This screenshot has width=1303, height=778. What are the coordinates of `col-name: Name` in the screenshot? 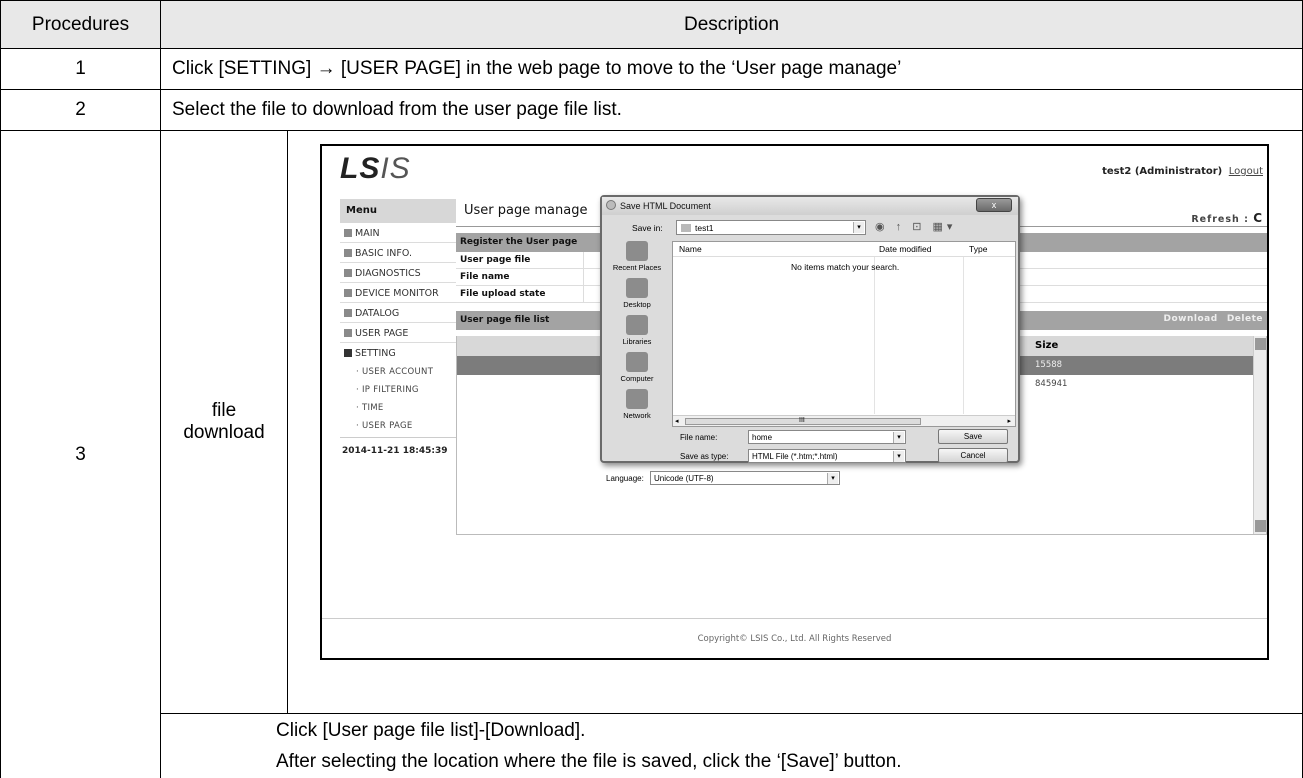 It's located at (690, 249).